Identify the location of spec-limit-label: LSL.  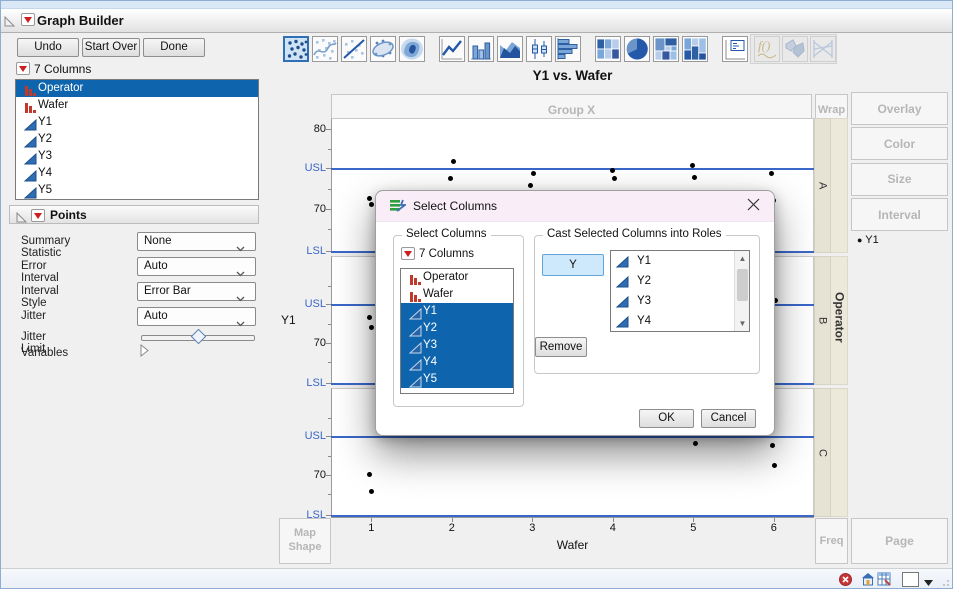
(316, 251).